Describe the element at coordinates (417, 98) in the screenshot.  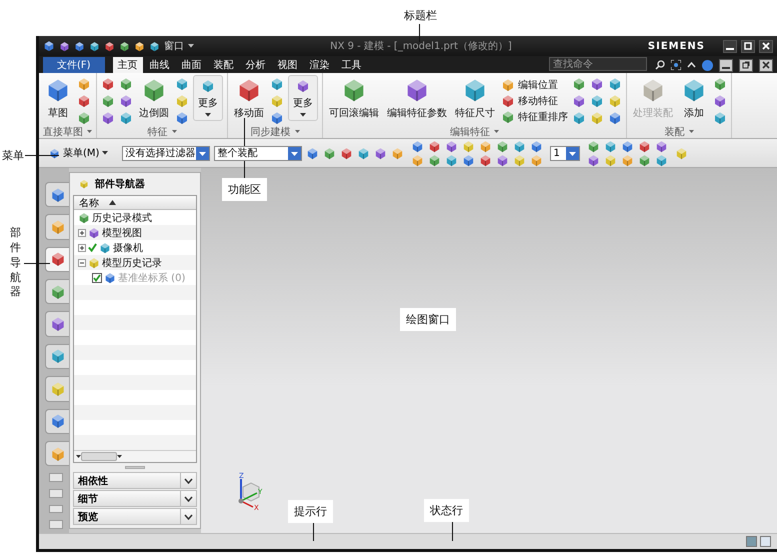
I see `ribbon-button: 编辑特征参数` at that location.